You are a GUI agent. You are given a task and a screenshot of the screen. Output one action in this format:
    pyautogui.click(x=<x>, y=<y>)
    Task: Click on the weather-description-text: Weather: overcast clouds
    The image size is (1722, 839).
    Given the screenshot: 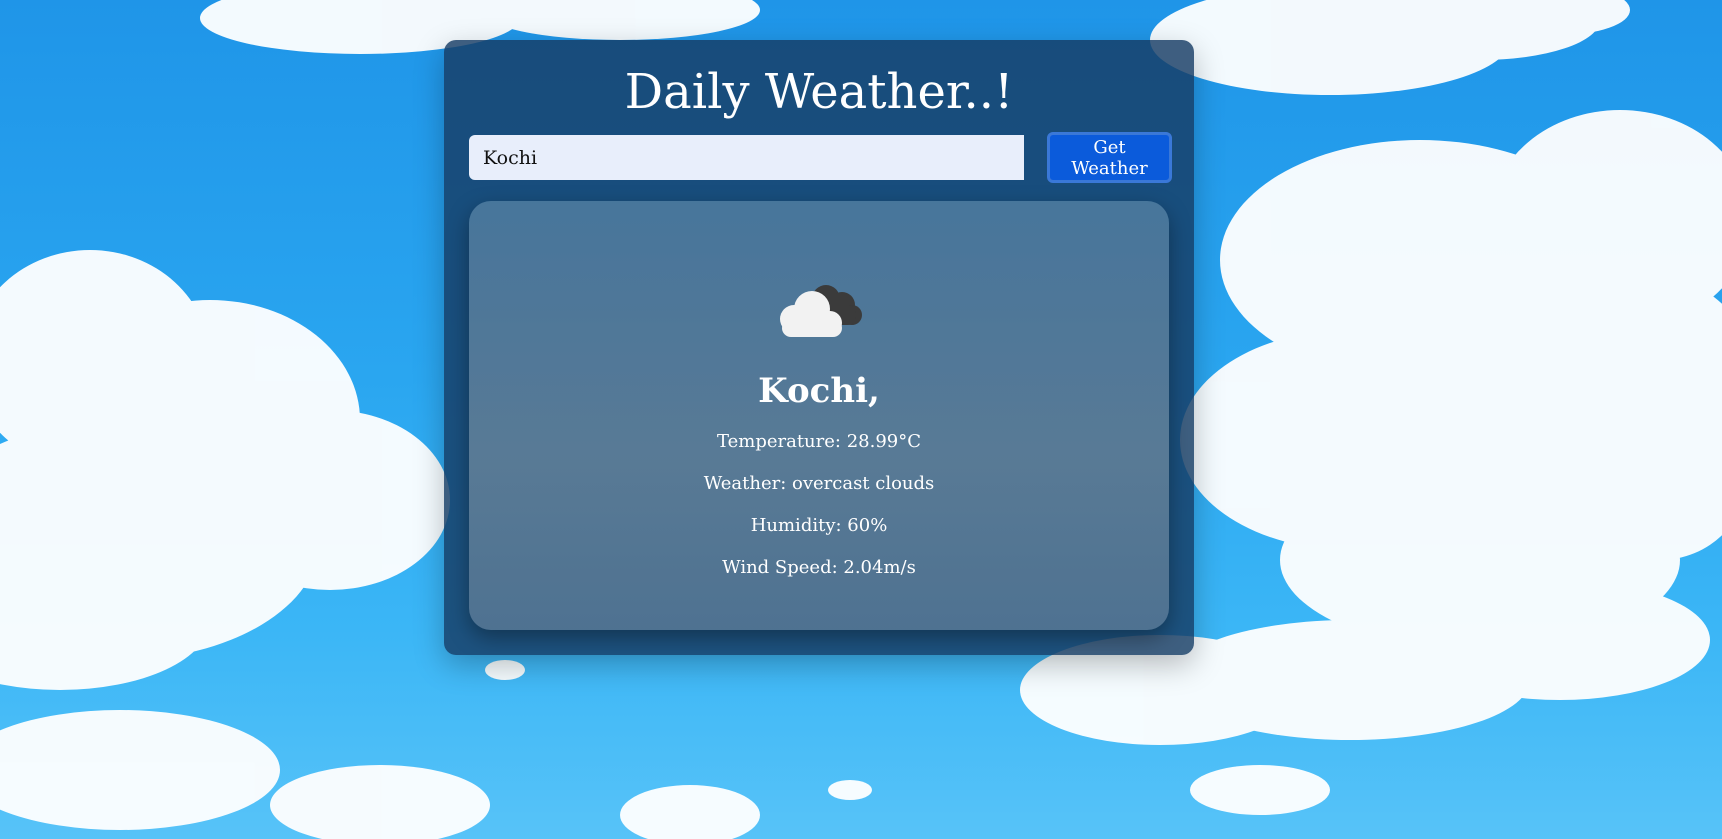 What is the action you would take?
    pyautogui.click(x=819, y=483)
    